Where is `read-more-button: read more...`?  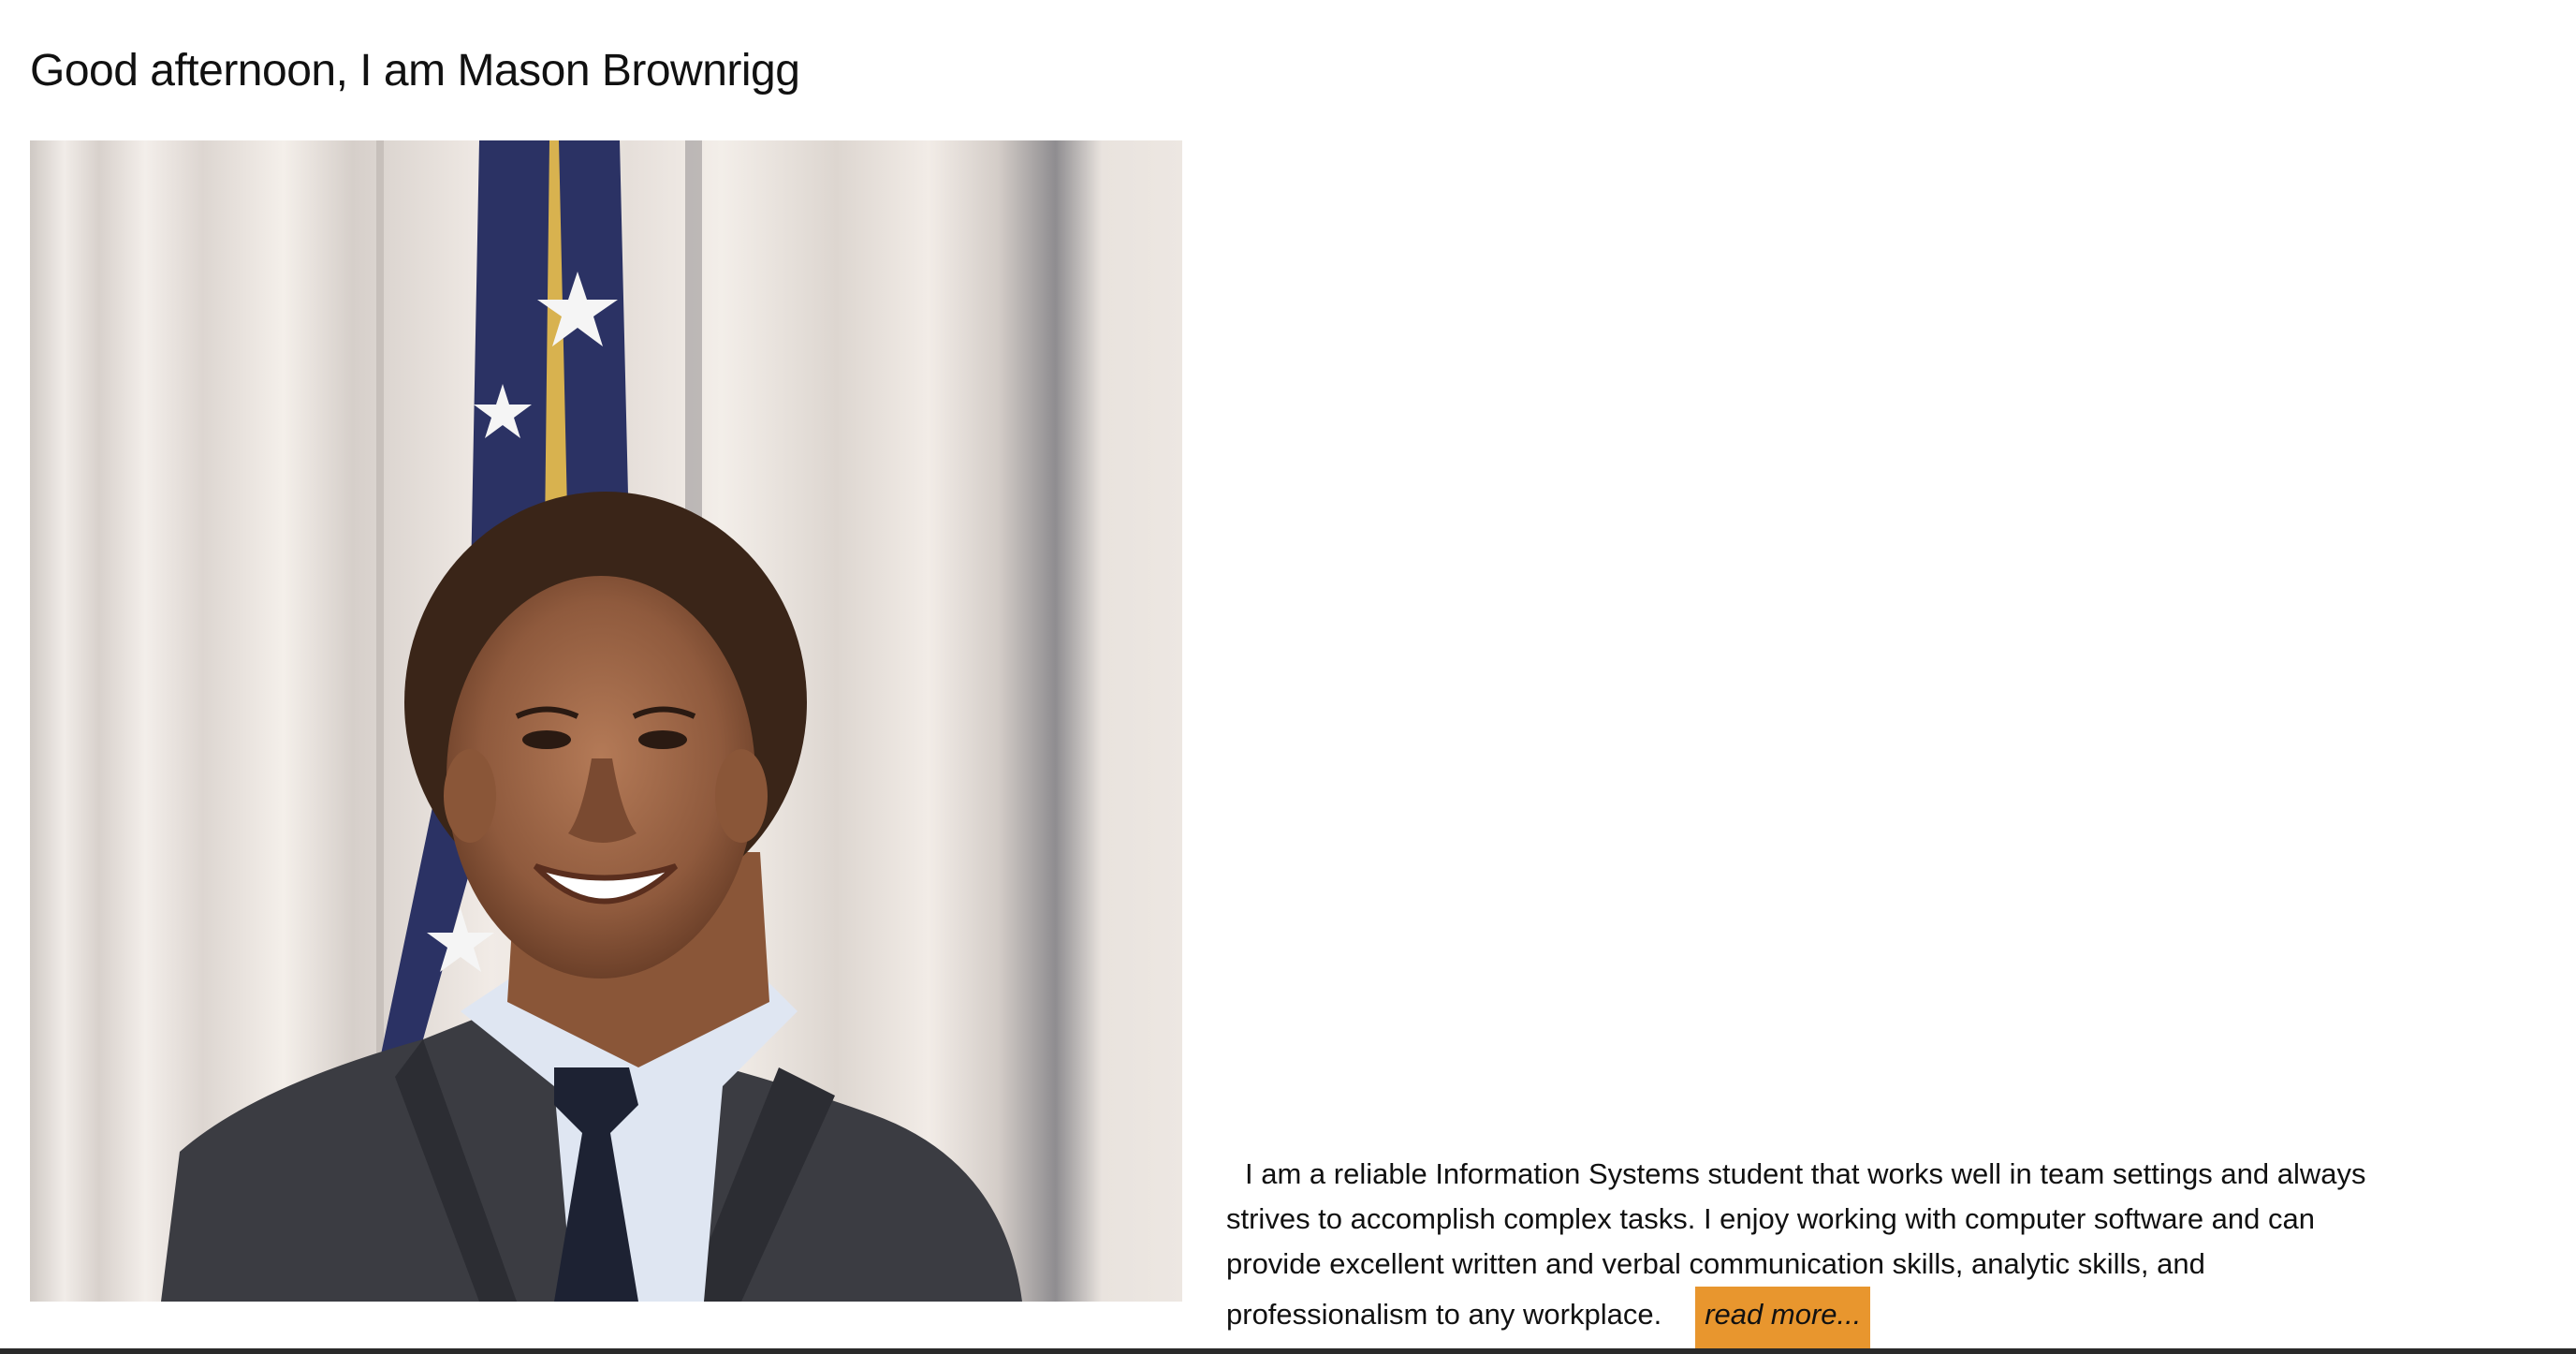
read-more-button: read more... is located at coordinates (1783, 1317).